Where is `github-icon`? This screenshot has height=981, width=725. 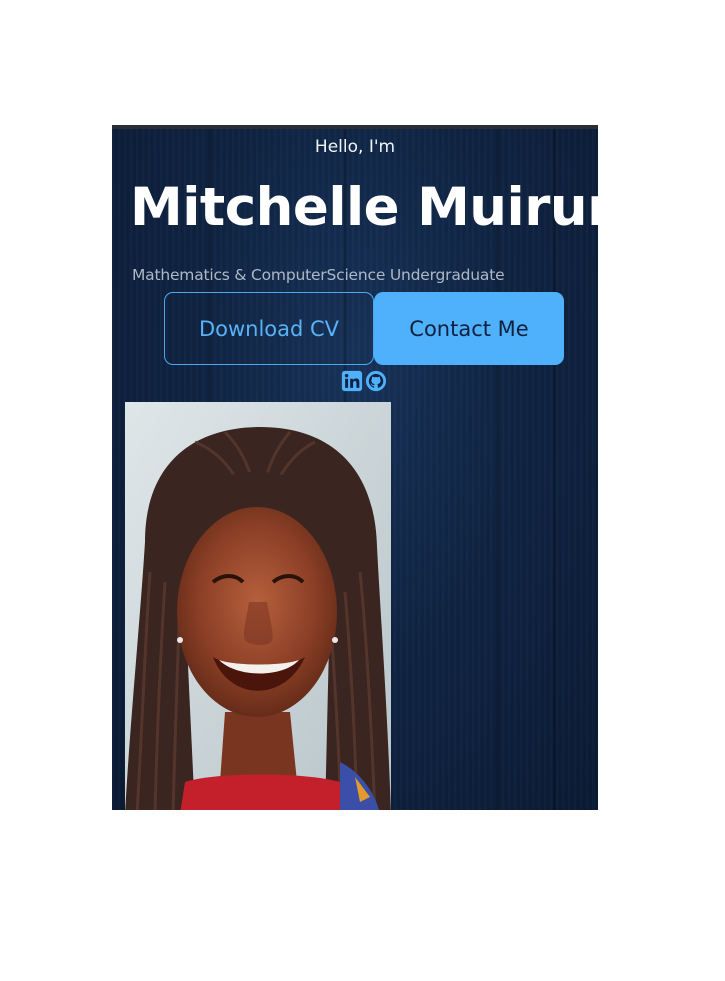 github-icon is located at coordinates (376, 381).